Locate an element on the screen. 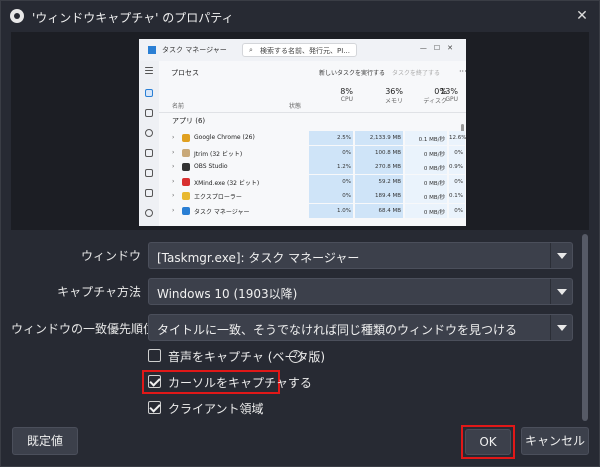 The width and height of the screenshot is (600, 467). taskmgr-col-status: 状態 is located at coordinates (295, 106).